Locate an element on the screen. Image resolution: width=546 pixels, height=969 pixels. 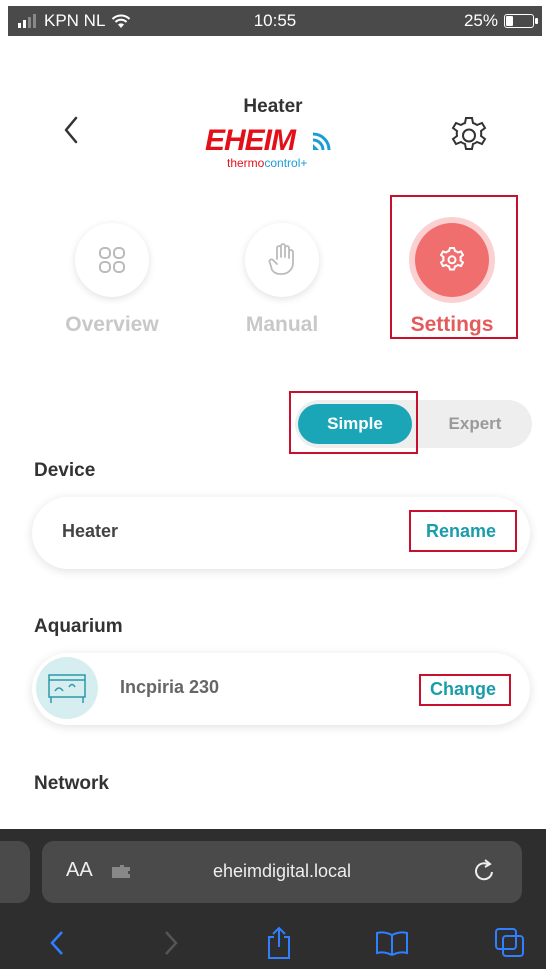
url-text: eheimdigital.local is located at coordinates (282, 871).